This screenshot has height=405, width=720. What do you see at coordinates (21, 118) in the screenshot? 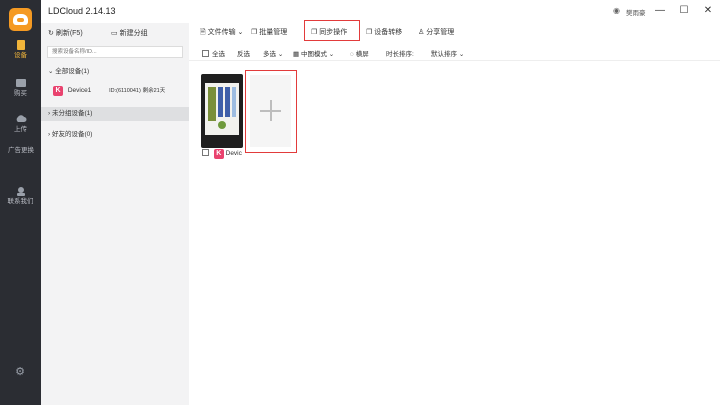
I see `upload-icon` at bounding box center [21, 118].